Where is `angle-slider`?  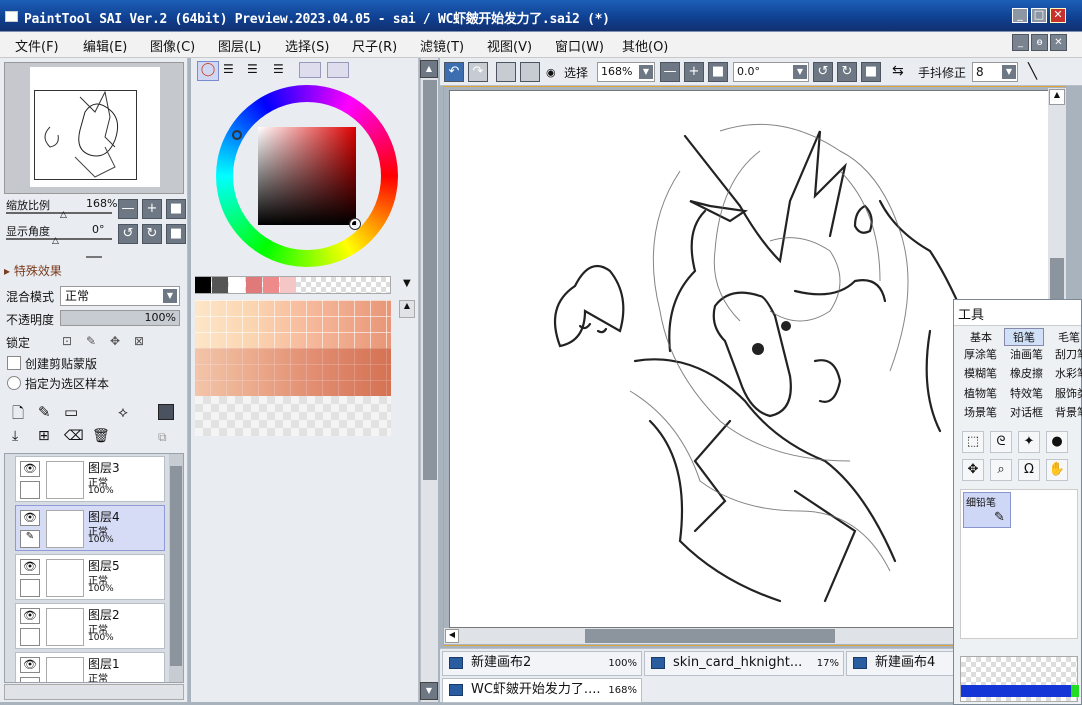 angle-slider is located at coordinates (59, 239).